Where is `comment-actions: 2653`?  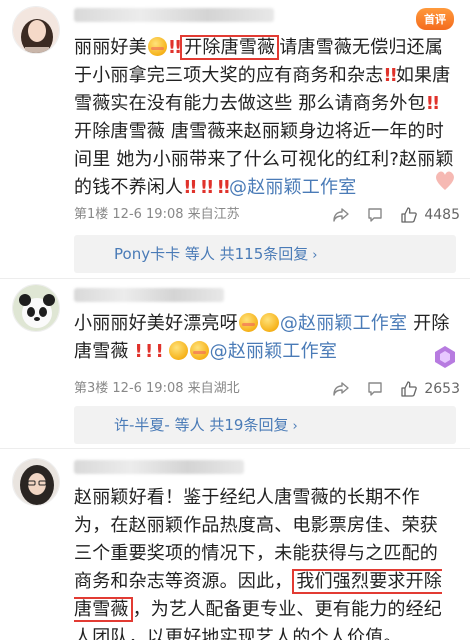 comment-actions: 2653 is located at coordinates (396, 389).